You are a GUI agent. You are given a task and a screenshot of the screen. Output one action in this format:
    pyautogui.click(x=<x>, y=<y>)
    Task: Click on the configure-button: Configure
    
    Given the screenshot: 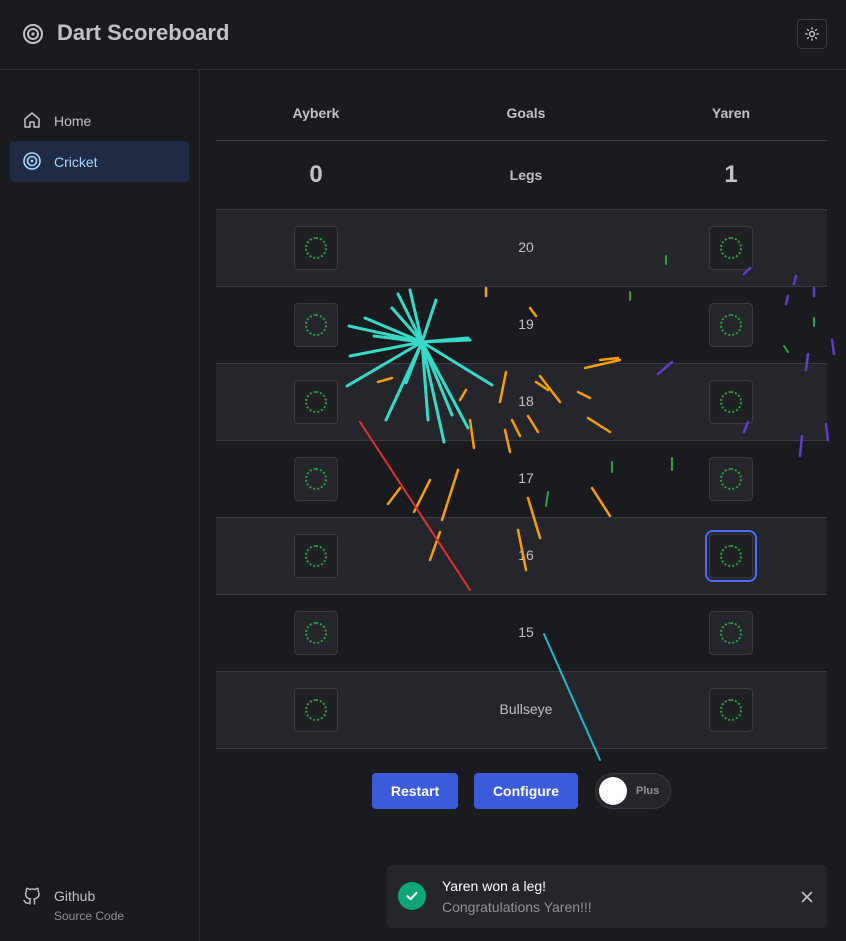 What is the action you would take?
    pyautogui.click(x=526, y=791)
    